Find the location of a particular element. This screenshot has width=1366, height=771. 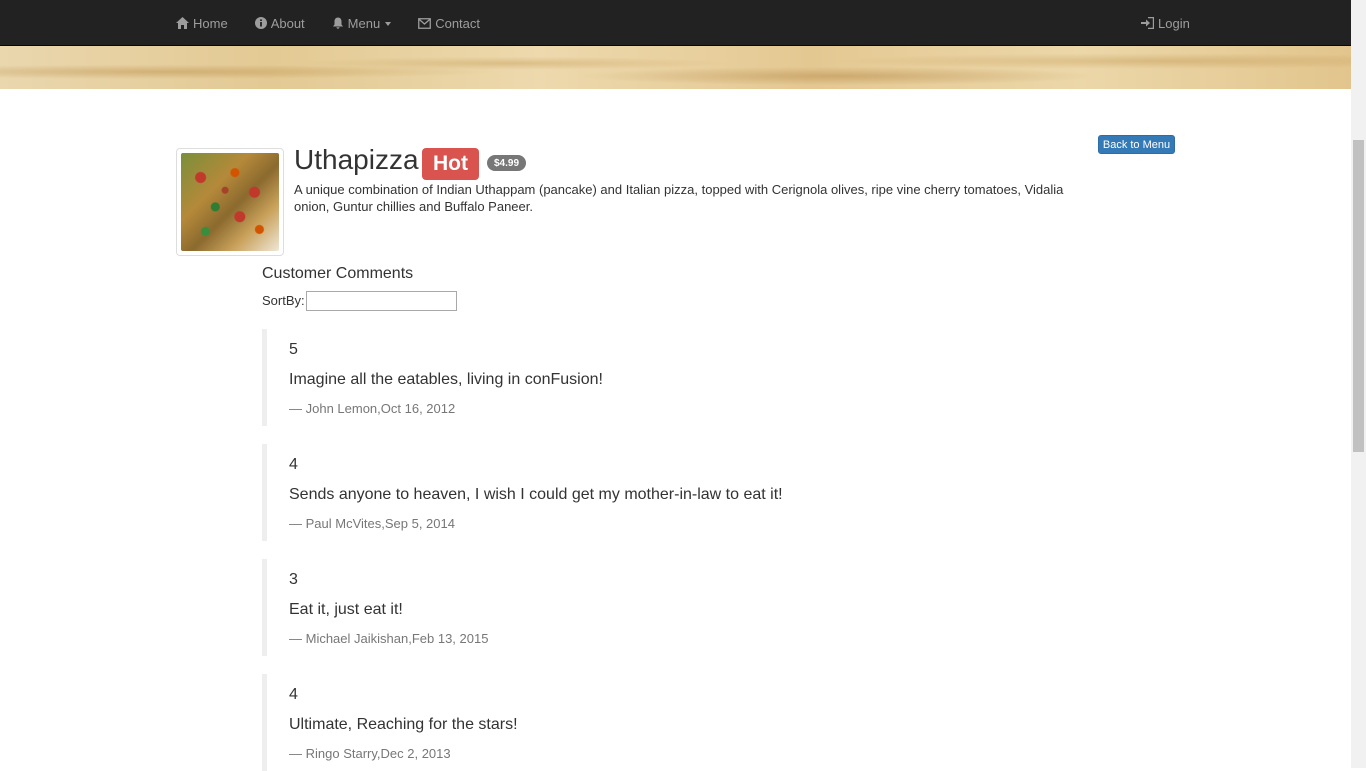

nav-about-label: About is located at coordinates (287, 23).